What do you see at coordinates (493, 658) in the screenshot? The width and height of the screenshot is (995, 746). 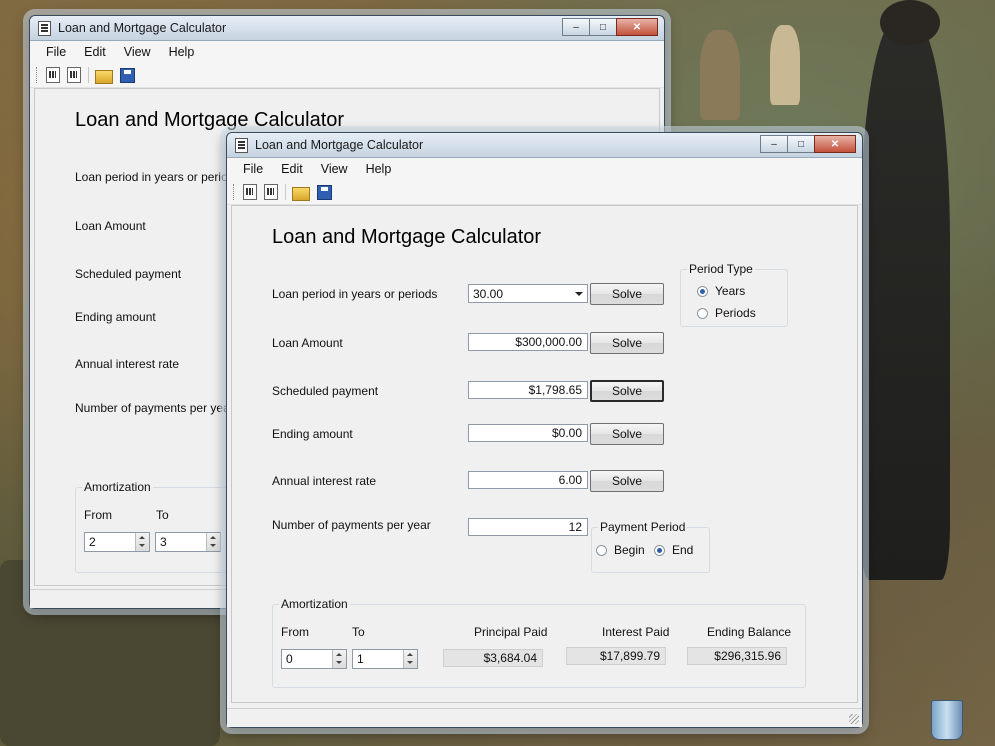 I see `principal-paid-value: $3,684.04` at bounding box center [493, 658].